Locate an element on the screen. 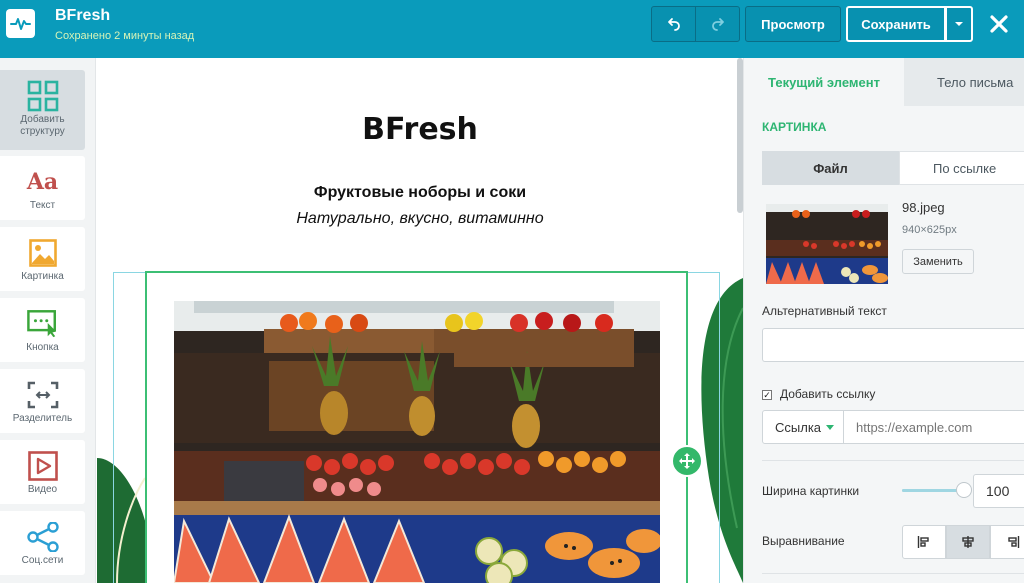  button-icon is located at coordinates (42, 324).